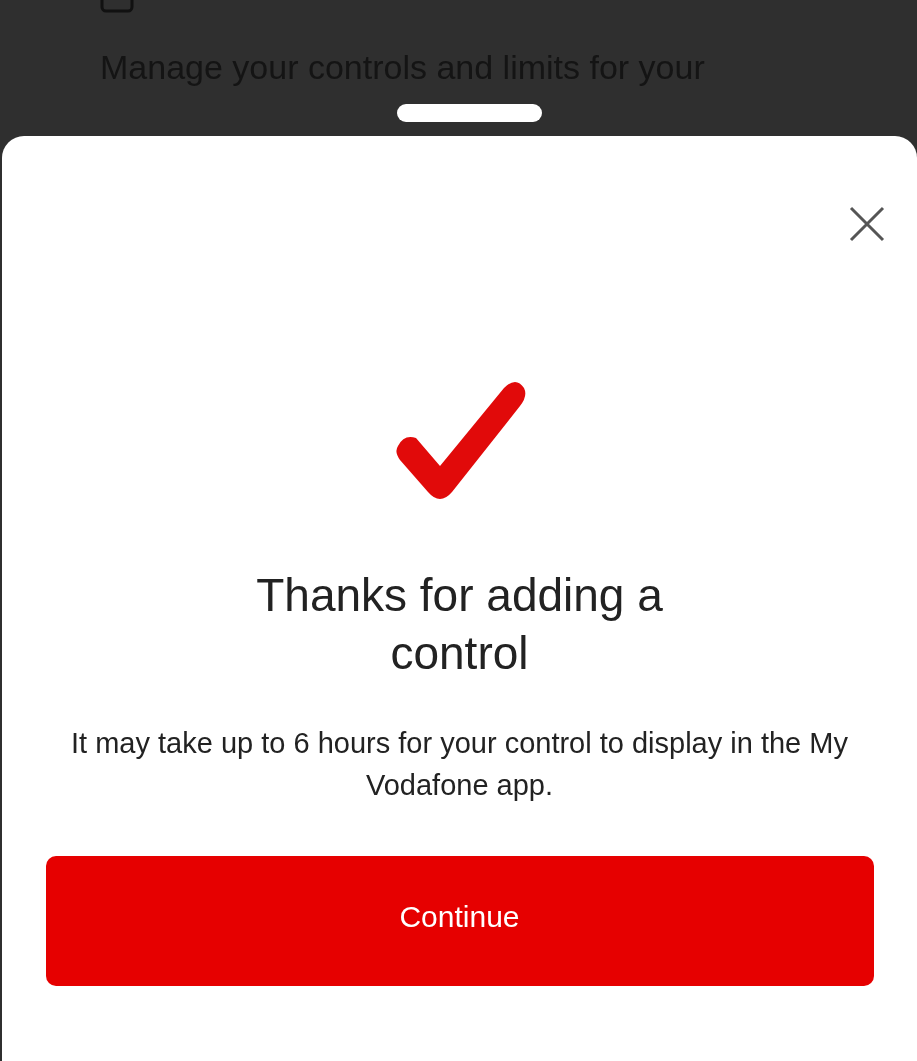 Image resolution: width=917 pixels, height=1061 pixels. I want to click on sheet-title: Thanks for adding a control, so click(459, 624).